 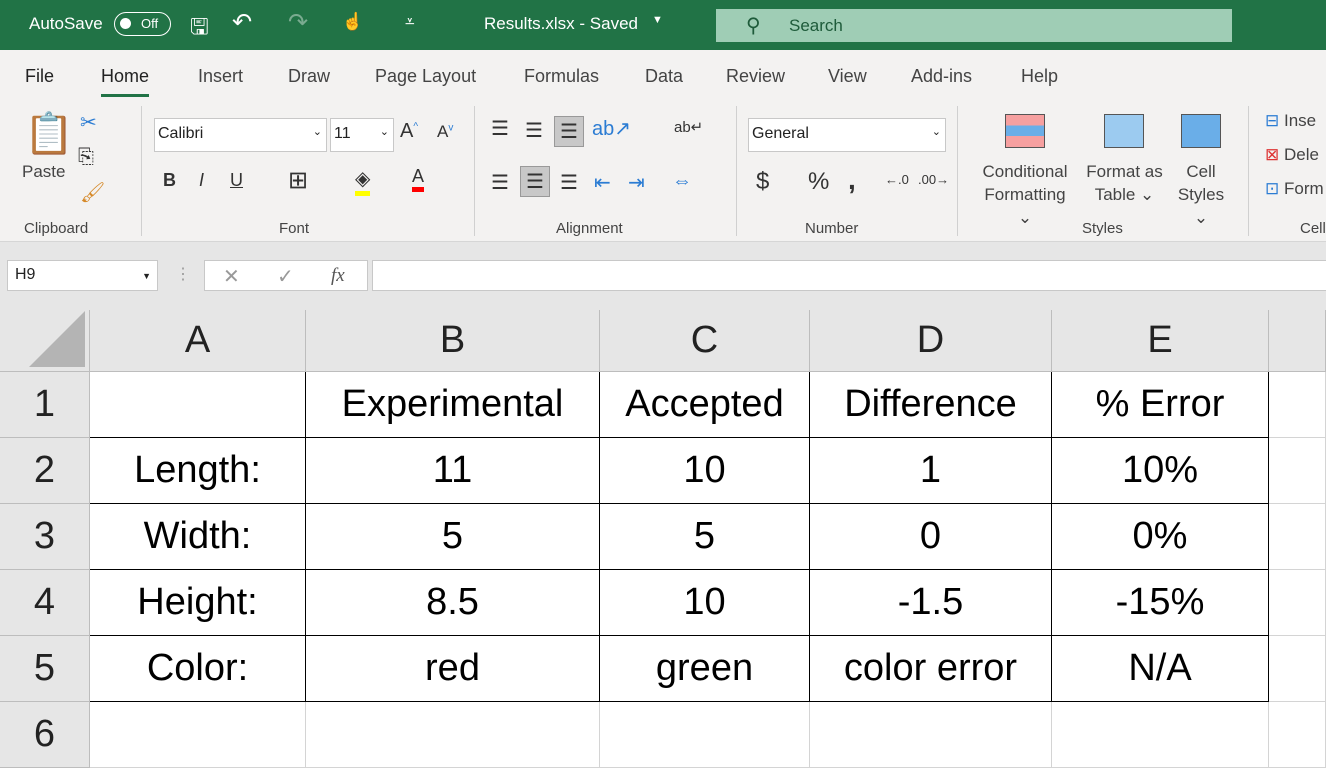 What do you see at coordinates (231, 276) in the screenshot?
I see `cancel-icon: ✕` at bounding box center [231, 276].